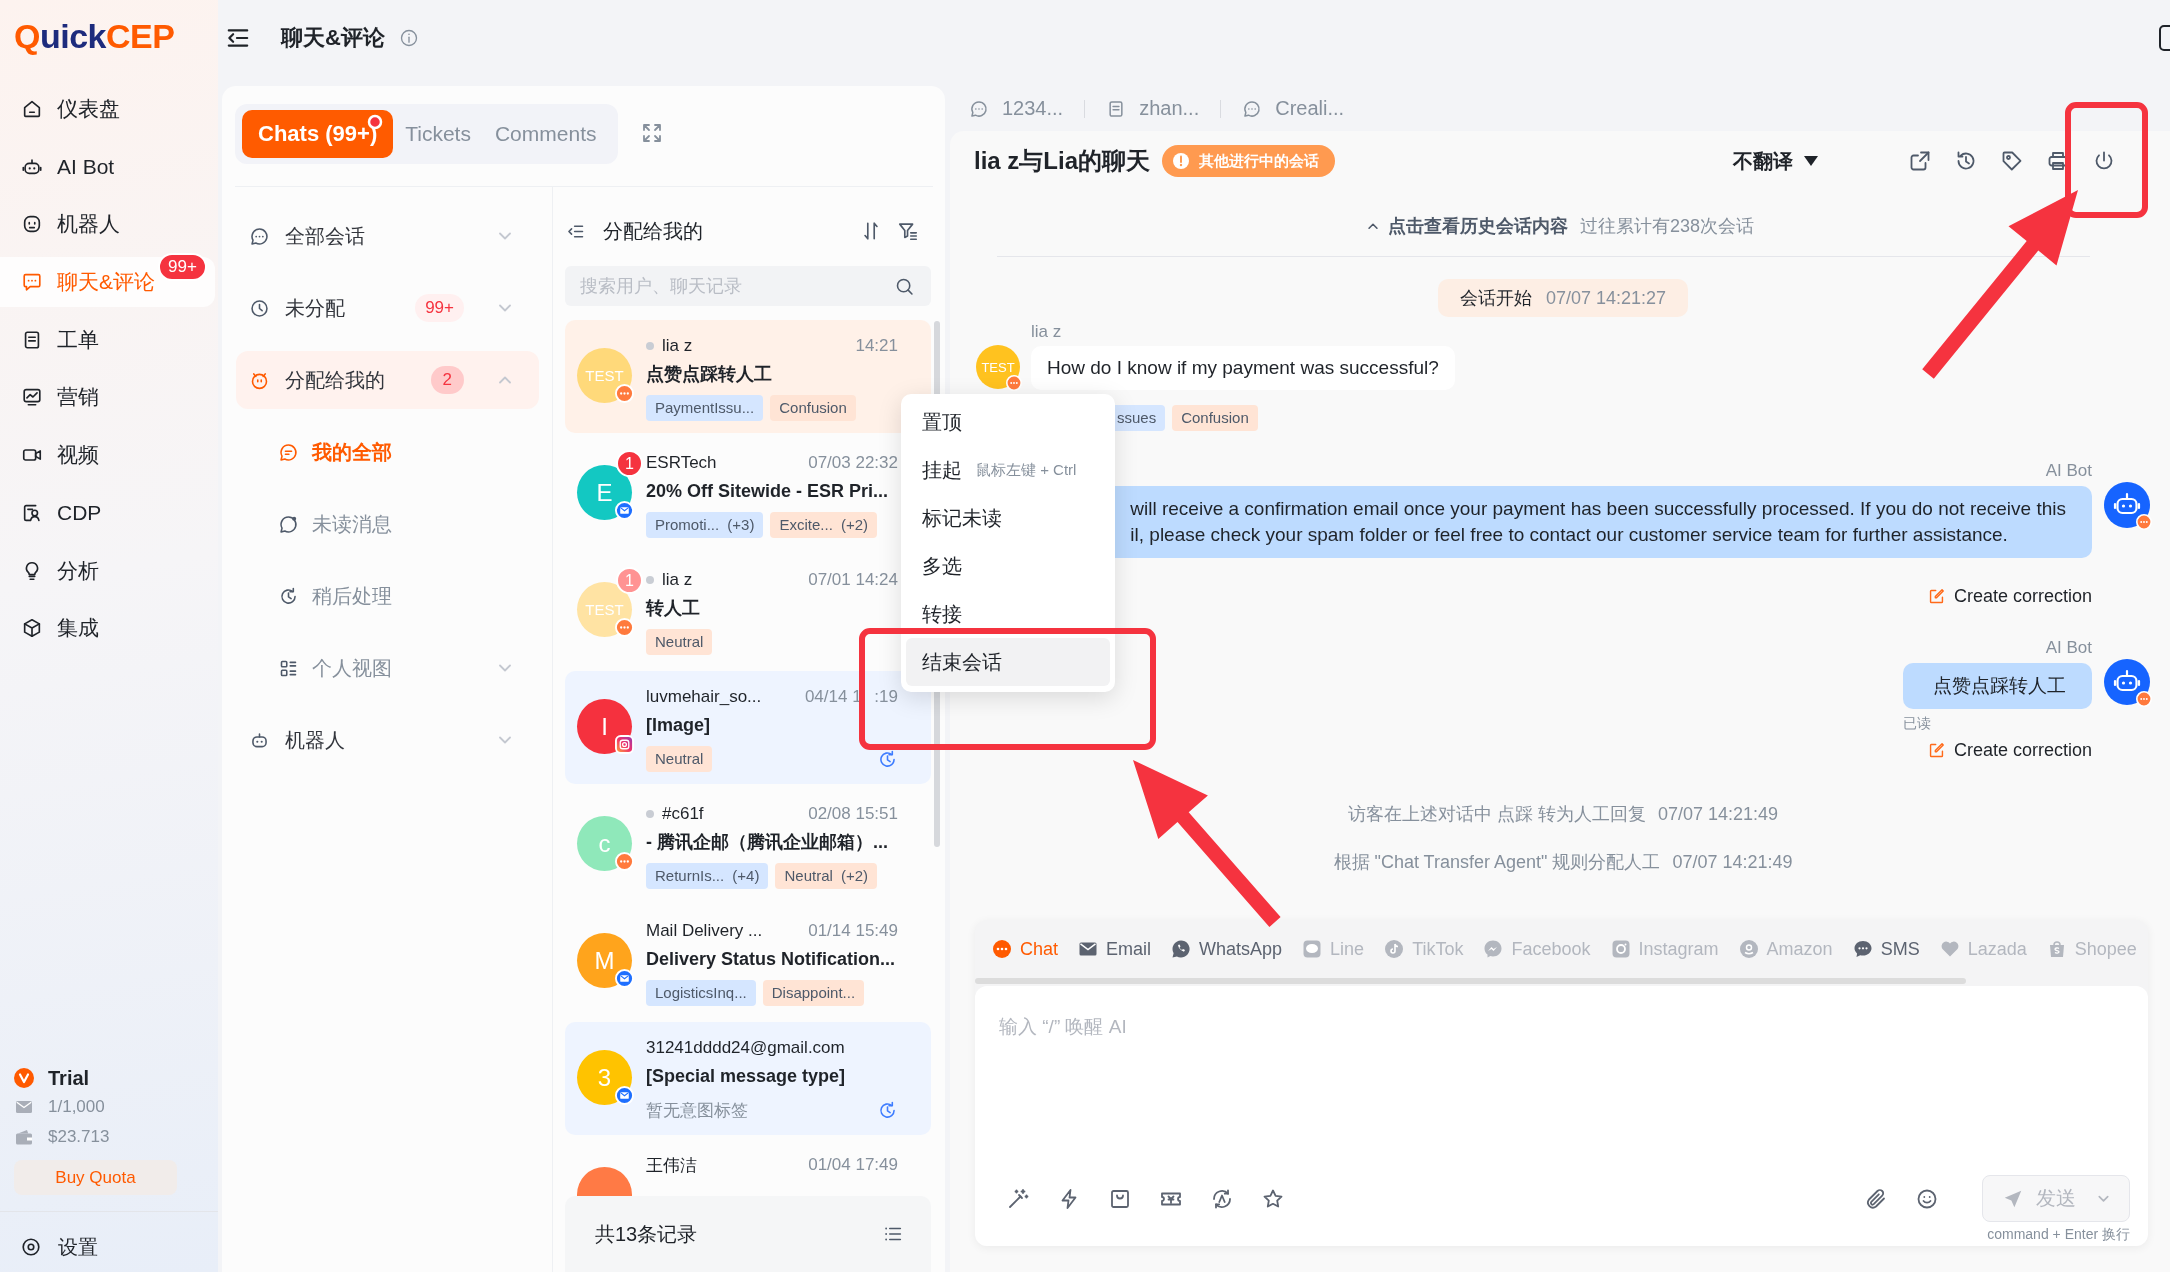 The image size is (2170, 1272). I want to click on balance: $23.713, so click(79, 1137).